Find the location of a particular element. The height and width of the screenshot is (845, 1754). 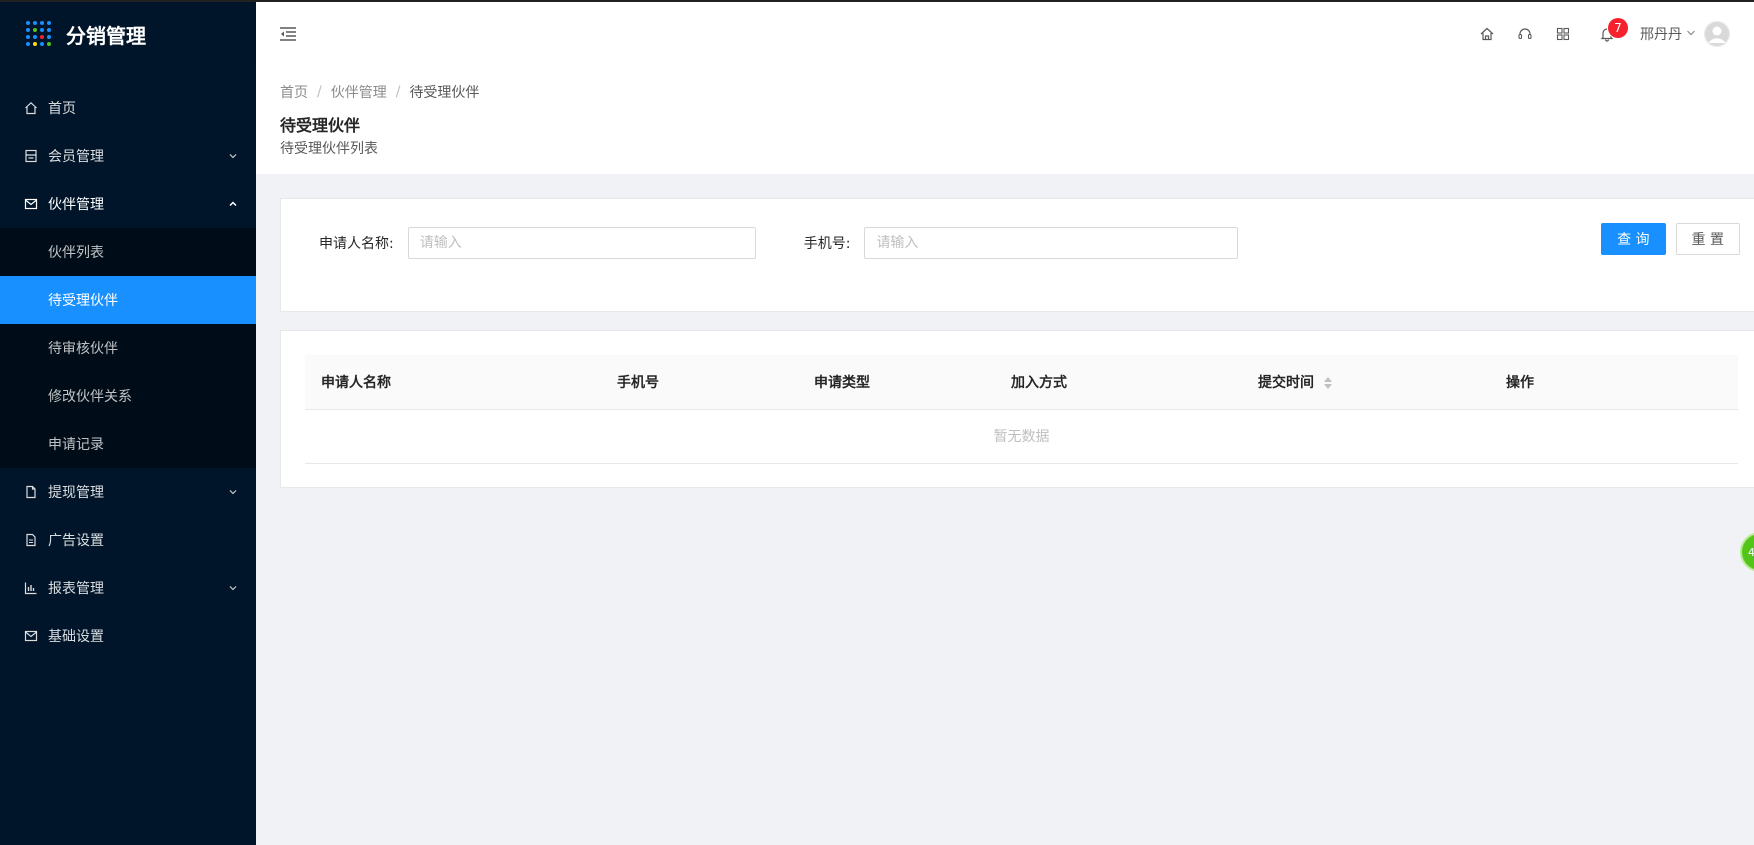

table-empty-row: 暂无数据 is located at coordinates (1021, 436).